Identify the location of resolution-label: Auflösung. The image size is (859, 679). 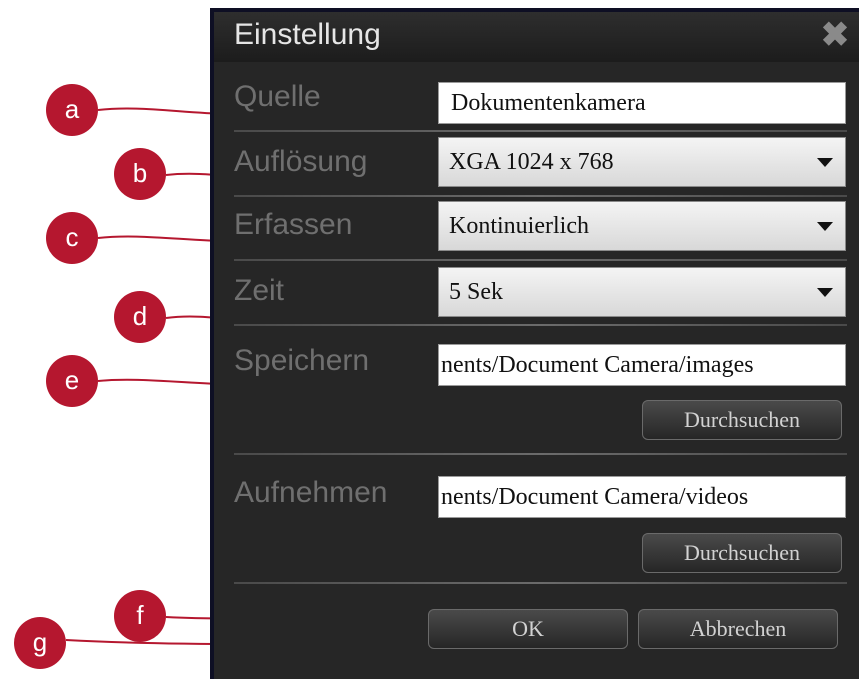
(301, 161).